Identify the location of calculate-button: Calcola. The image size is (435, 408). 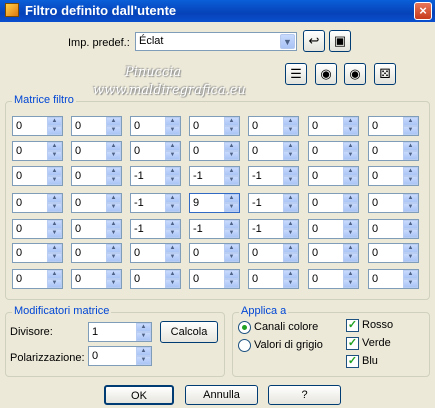
(189, 332).